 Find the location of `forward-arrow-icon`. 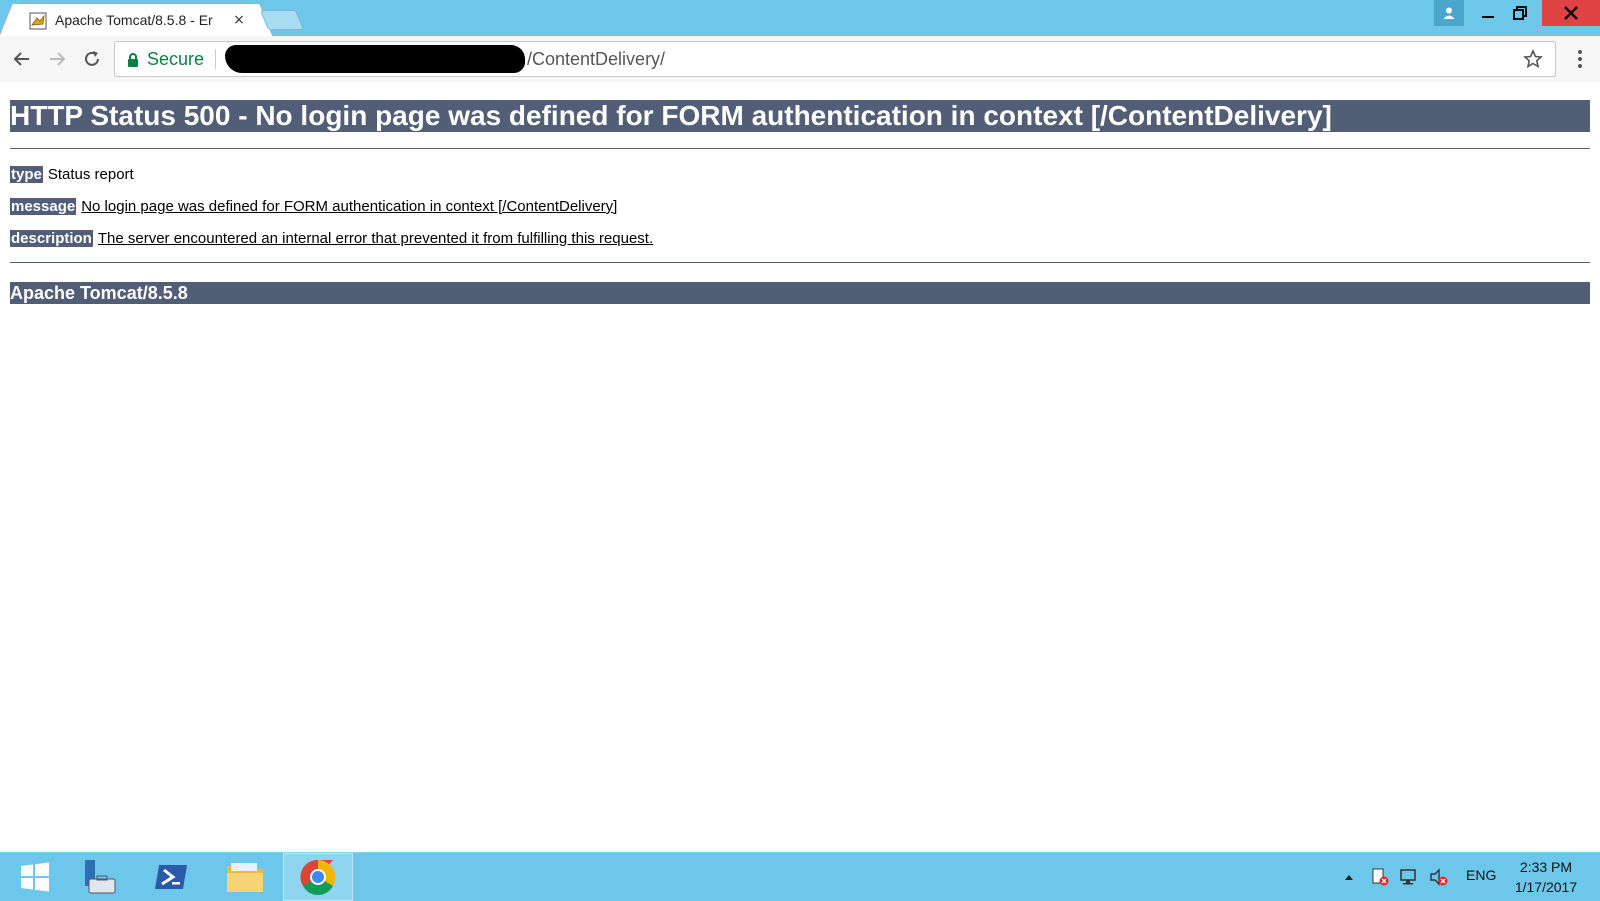

forward-arrow-icon is located at coordinates (58, 59).